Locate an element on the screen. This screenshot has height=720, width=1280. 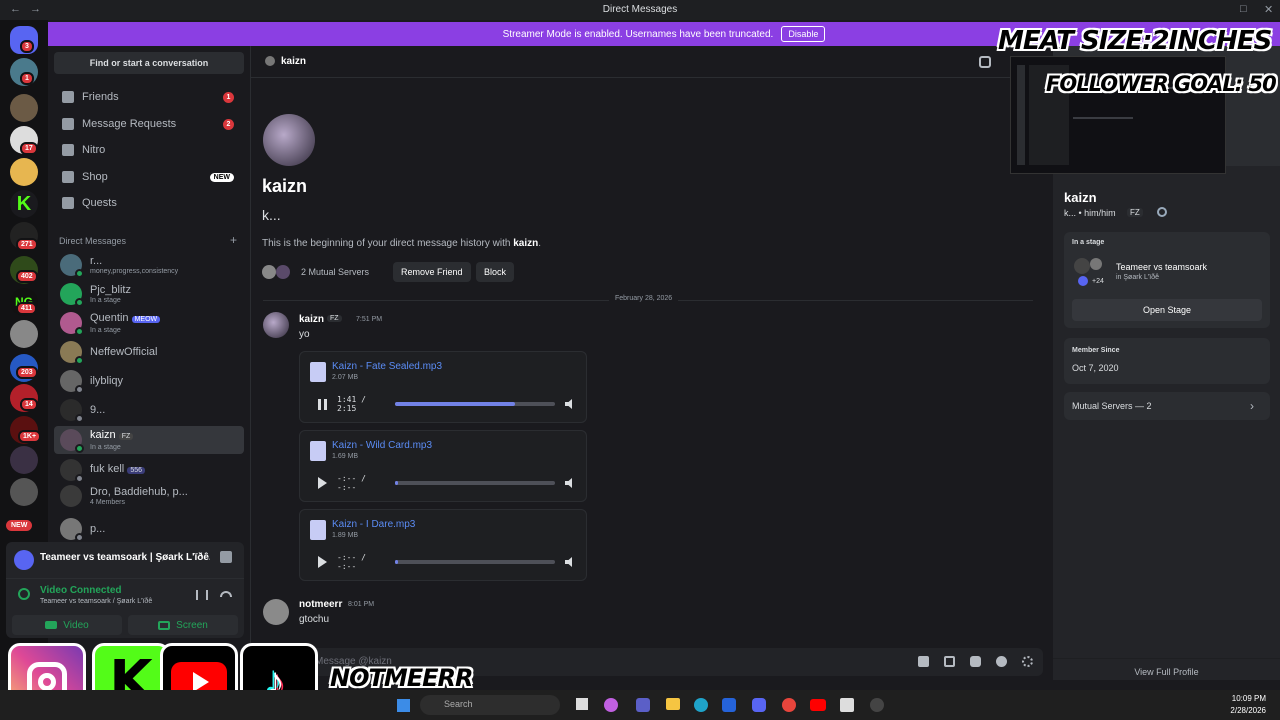
voice-channel: Teameer vs teamsoark / Şøark L'ïðê is located at coordinates (96, 601).